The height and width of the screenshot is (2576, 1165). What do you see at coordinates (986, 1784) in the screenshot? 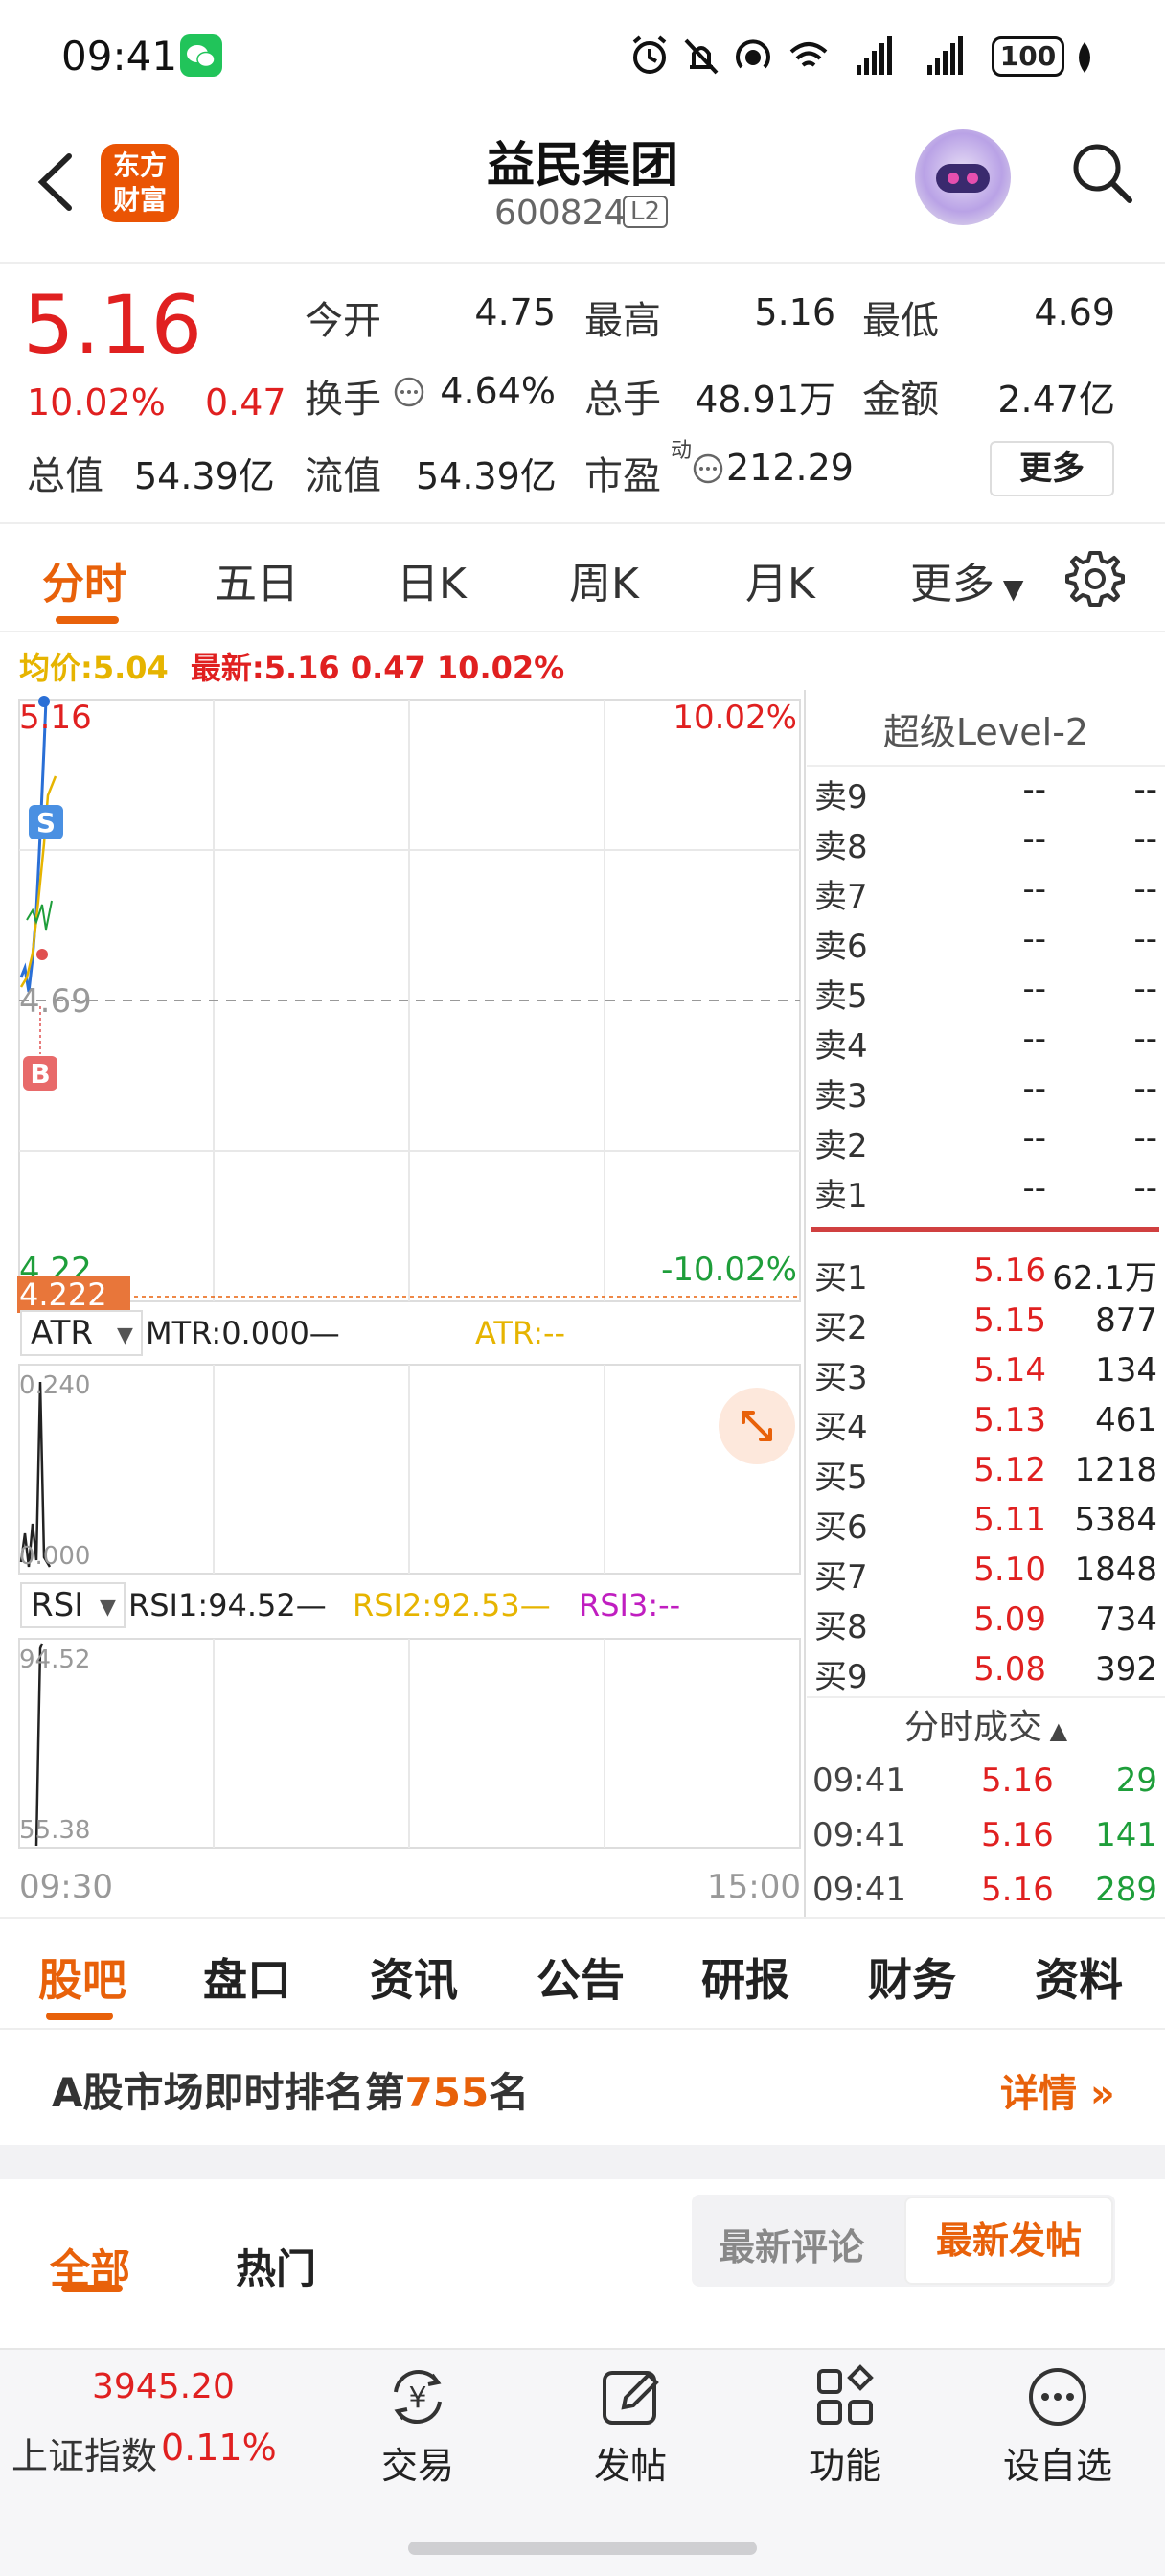
I see `trade-row: 09:41 5.16 29` at bounding box center [986, 1784].